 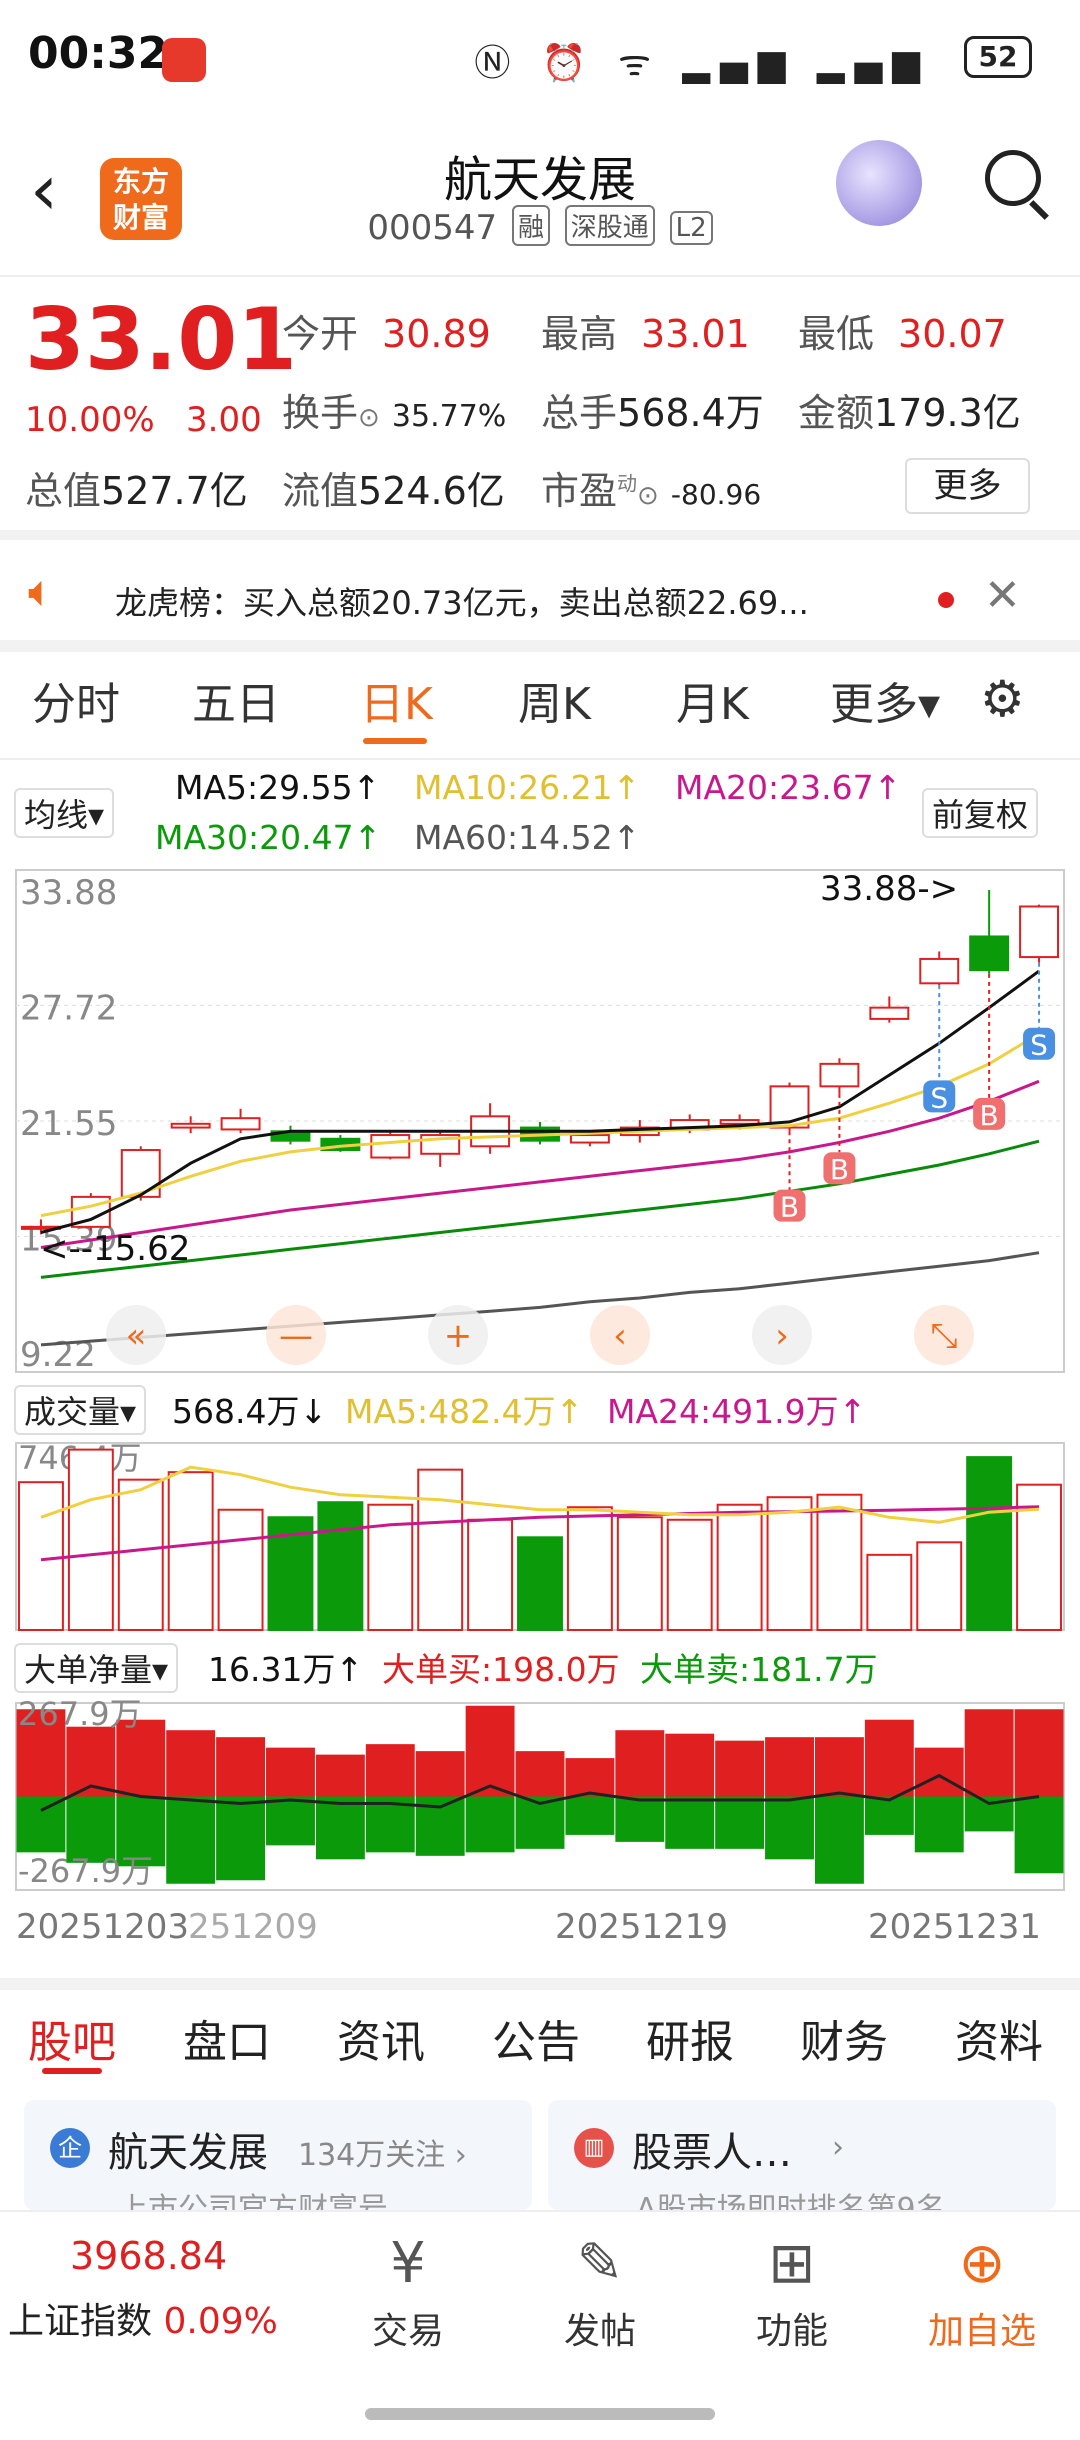 What do you see at coordinates (527, 787) in the screenshot?
I see `ma10-label: MA10:26.21↑` at bounding box center [527, 787].